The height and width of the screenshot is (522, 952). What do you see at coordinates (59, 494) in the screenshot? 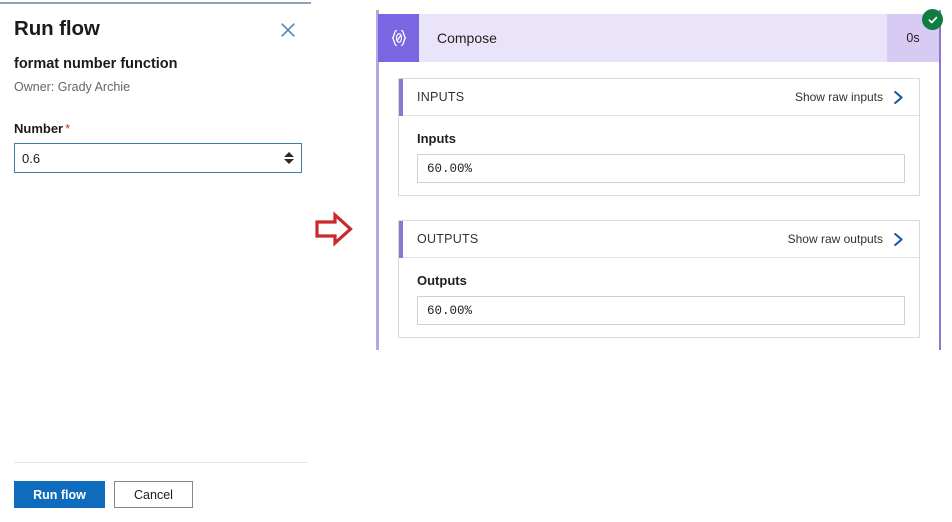
I see `run-flow-button: Run flow` at bounding box center [59, 494].